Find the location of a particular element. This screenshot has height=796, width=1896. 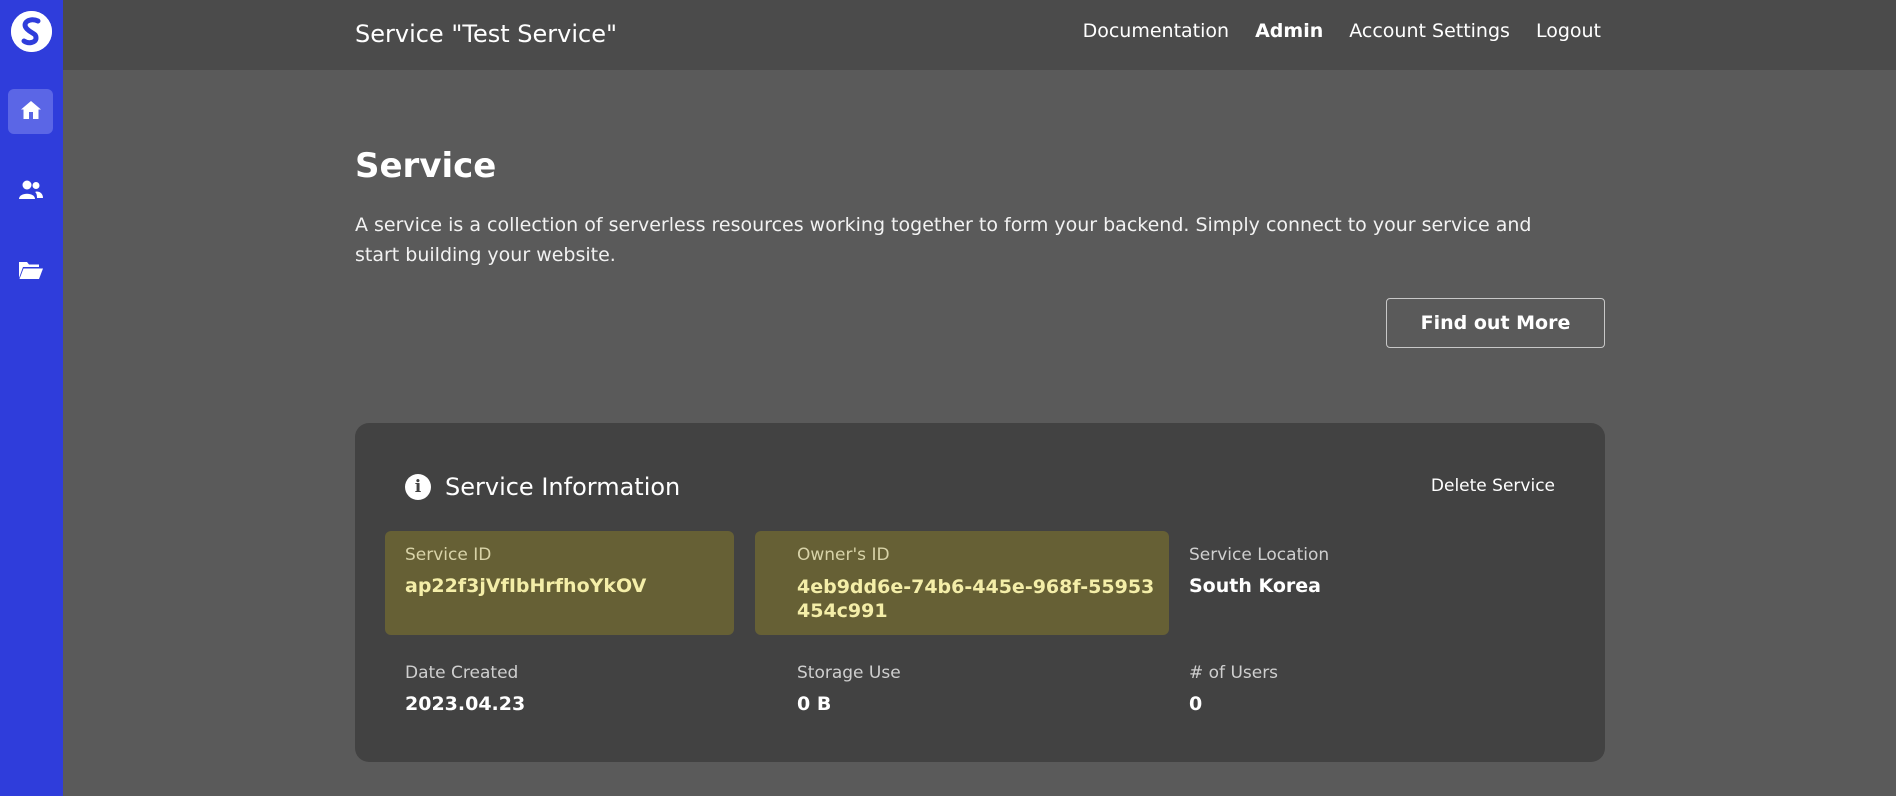

nav-admin-link: Admin is located at coordinates (1289, 31).